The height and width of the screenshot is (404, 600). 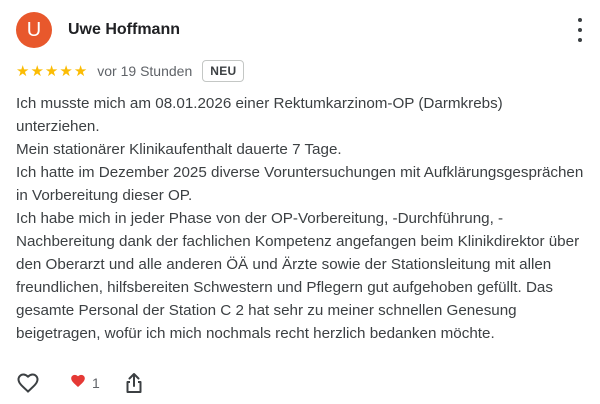 I want to click on more-options-icon, so click(x=580, y=30).